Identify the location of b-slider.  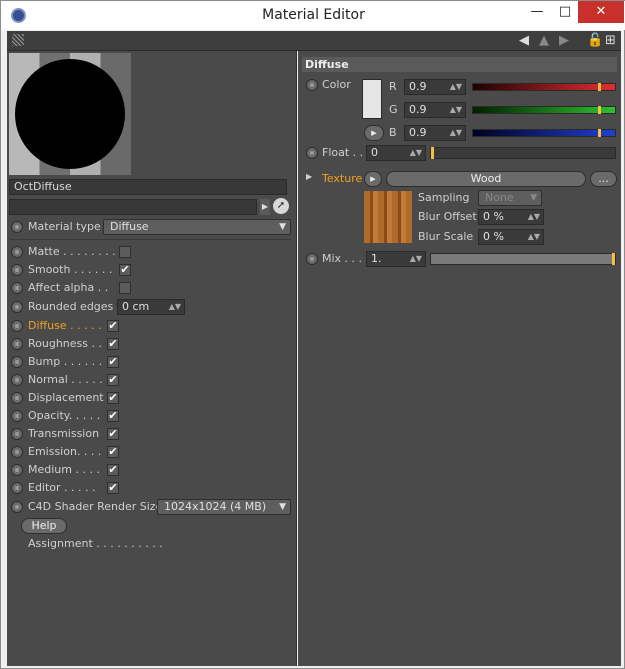
(544, 133).